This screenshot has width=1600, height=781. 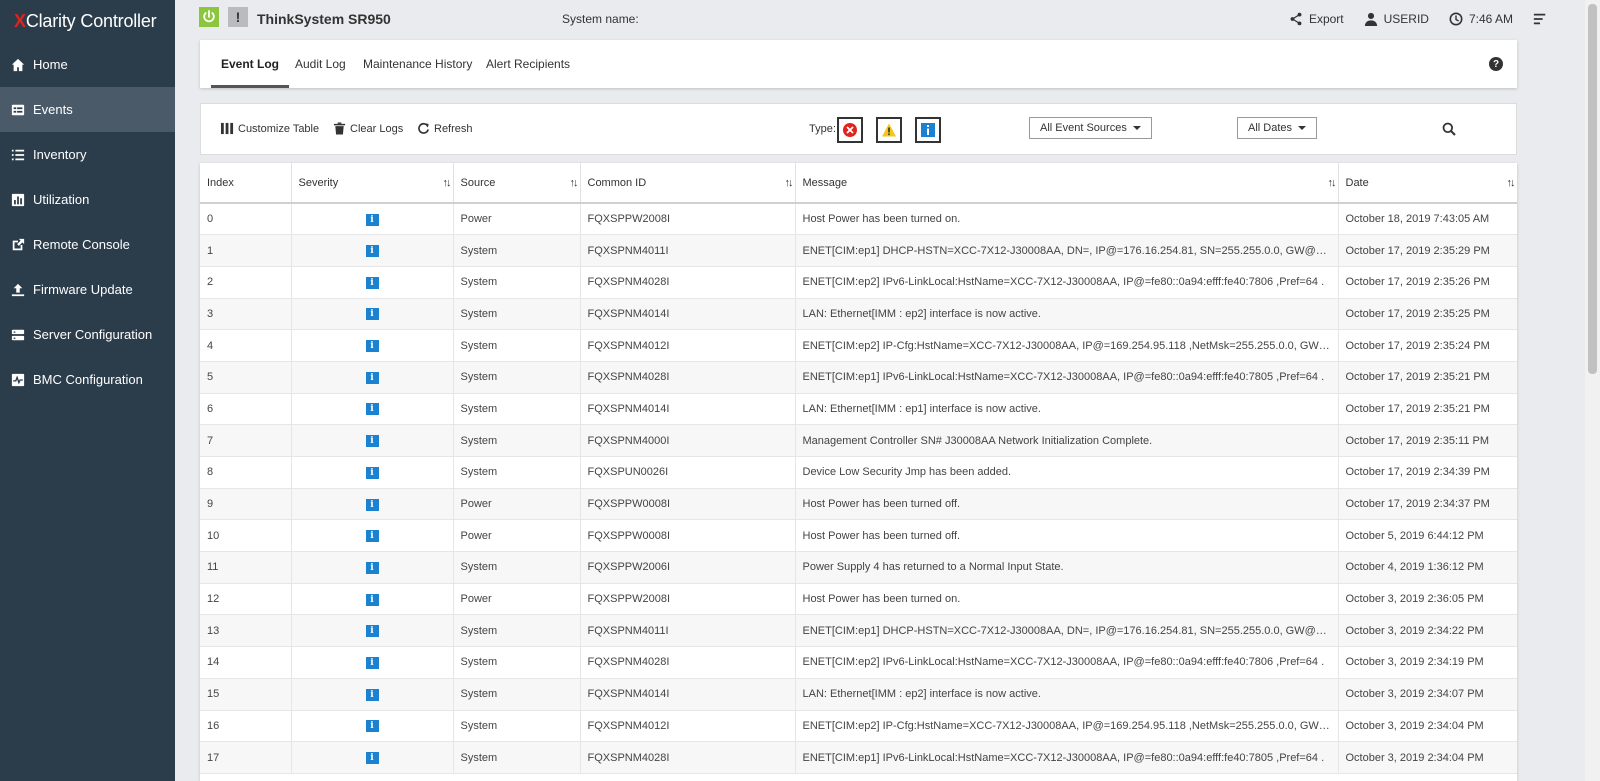 I want to click on sidebar-item-label: Server Configuration, so click(x=93, y=334).